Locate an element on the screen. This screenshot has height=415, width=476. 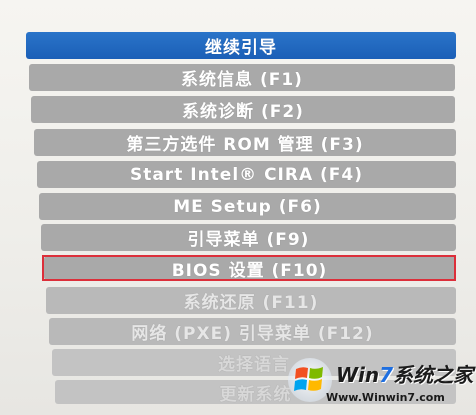
watermark: Win7系统之家 Www.Winwin7.com is located at coordinates (380, 383).